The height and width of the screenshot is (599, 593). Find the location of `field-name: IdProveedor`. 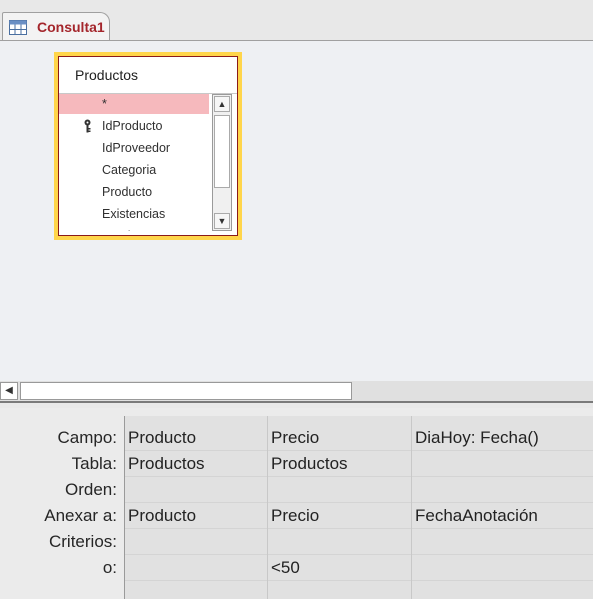

field-name: IdProveedor is located at coordinates (136, 148).